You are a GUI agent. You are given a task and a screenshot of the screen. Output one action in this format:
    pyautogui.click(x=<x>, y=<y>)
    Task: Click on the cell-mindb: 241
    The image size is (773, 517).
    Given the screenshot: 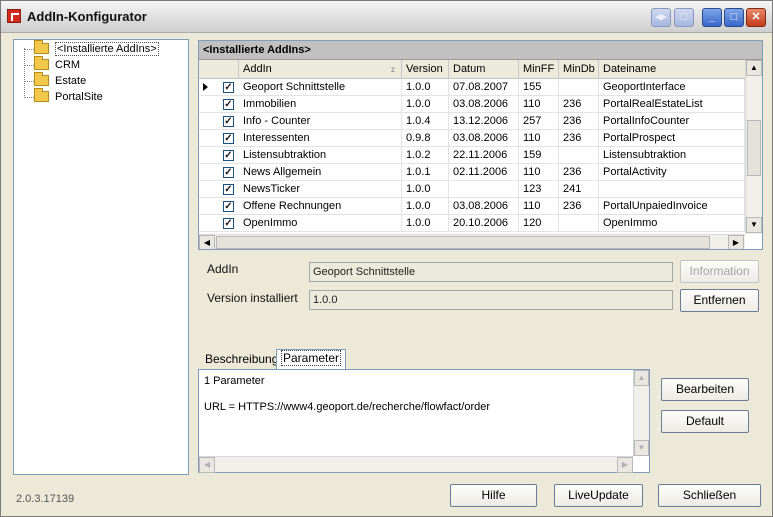 What is the action you would take?
    pyautogui.click(x=579, y=189)
    